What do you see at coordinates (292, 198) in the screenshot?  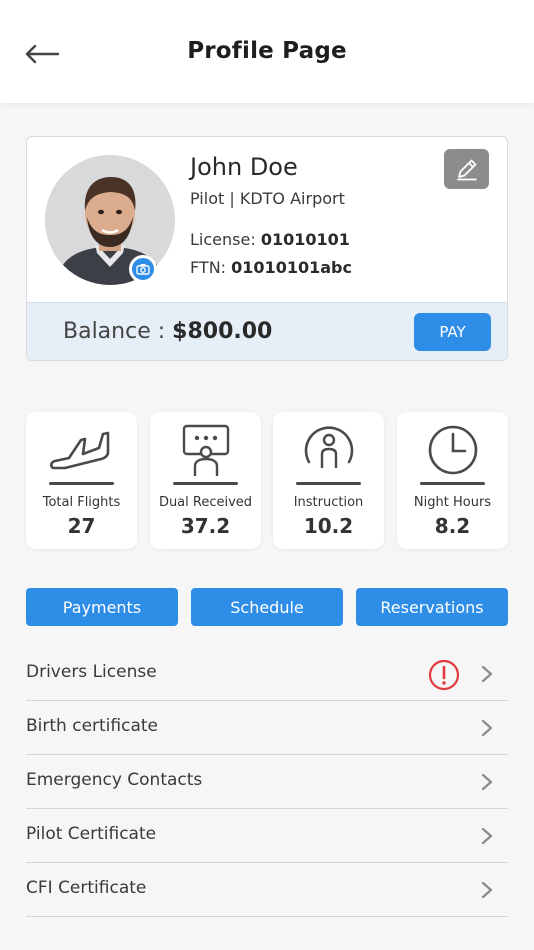 I see `airport-text: KDTO Airport` at bounding box center [292, 198].